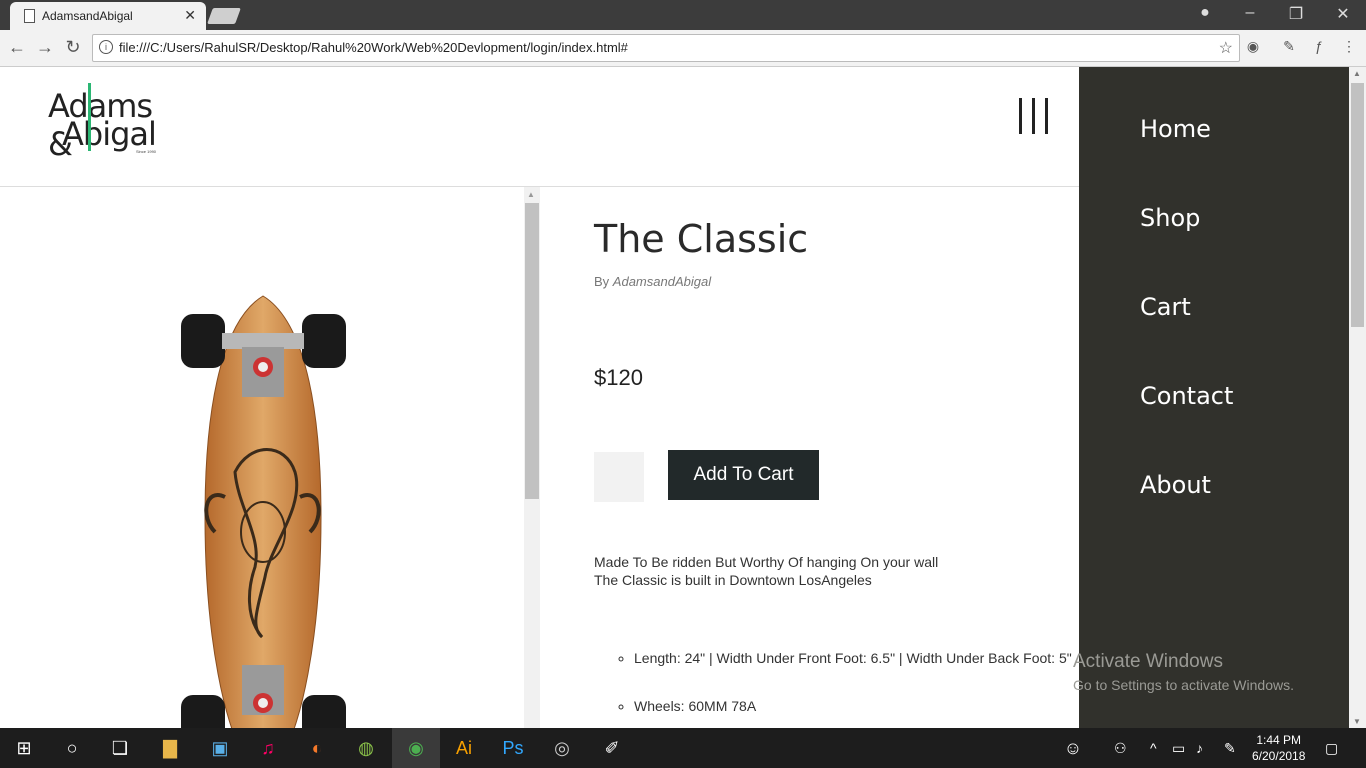 The width and height of the screenshot is (1366, 768). I want to click on people-icon: ⚇, so click(1120, 748).